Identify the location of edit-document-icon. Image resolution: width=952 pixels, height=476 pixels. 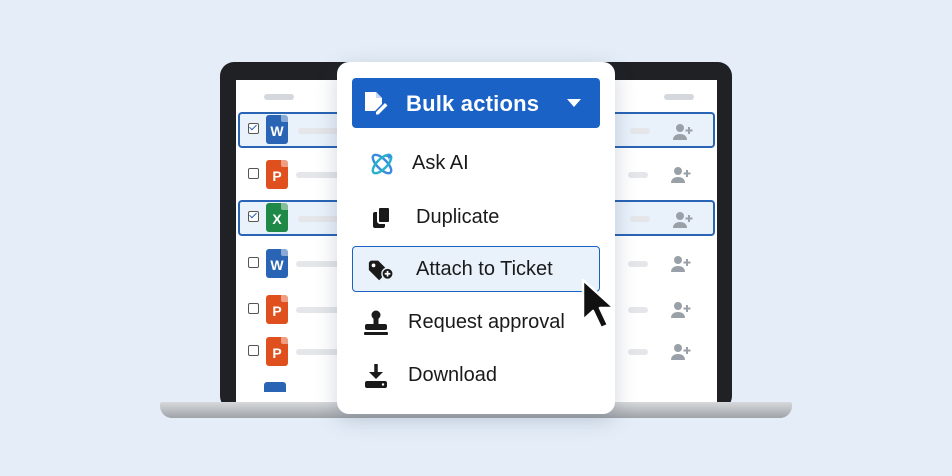
(376, 103).